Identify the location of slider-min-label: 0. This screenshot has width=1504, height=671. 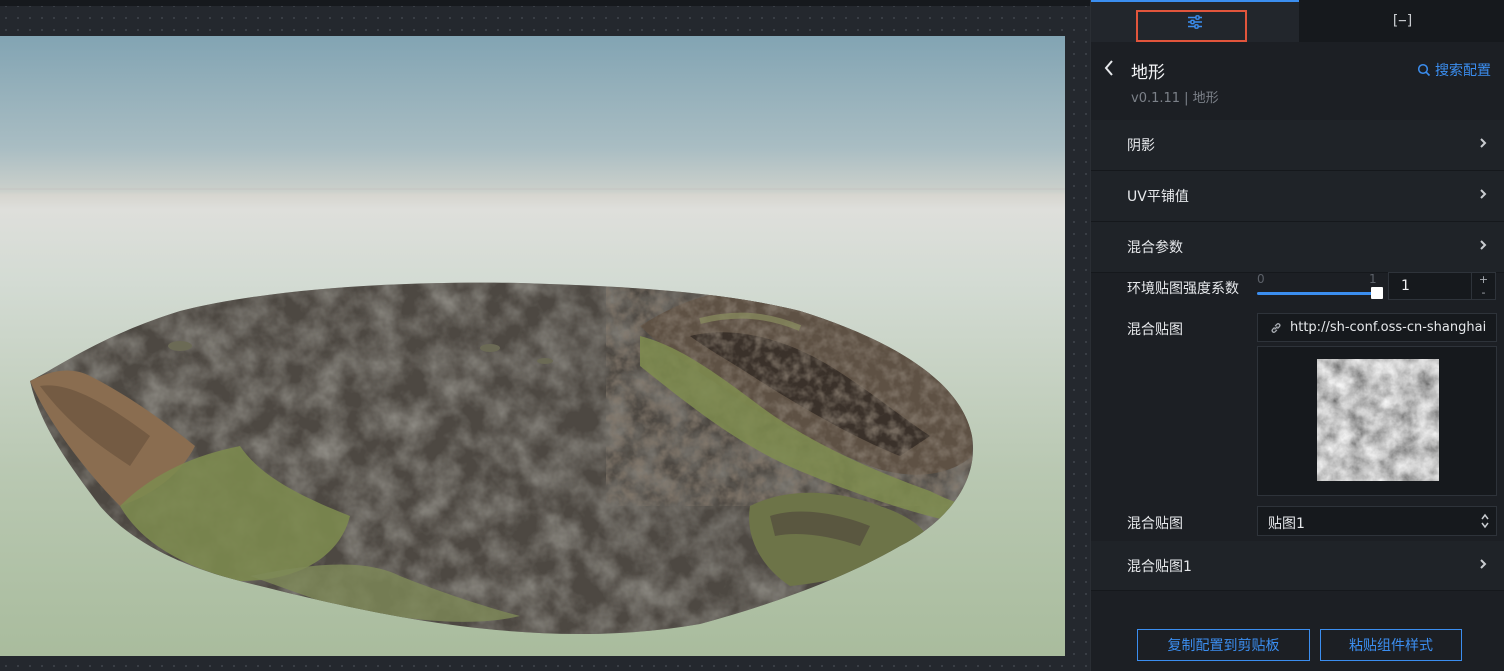
(1261, 279).